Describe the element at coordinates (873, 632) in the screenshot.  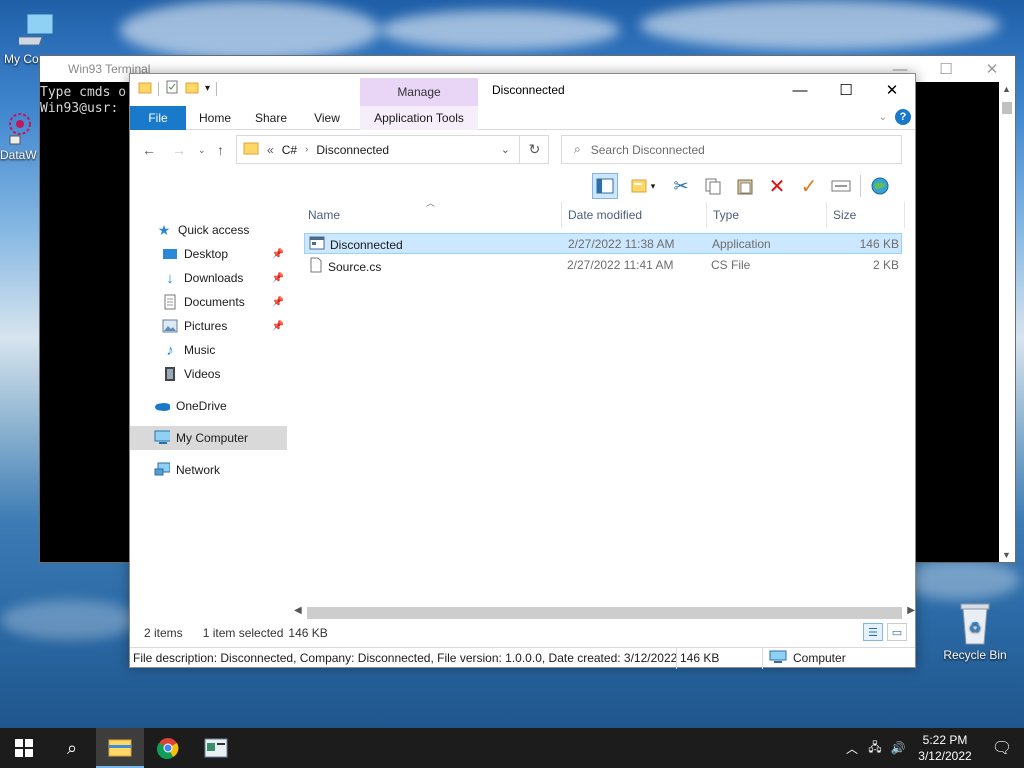
I see `details-view-button: ☰` at that location.